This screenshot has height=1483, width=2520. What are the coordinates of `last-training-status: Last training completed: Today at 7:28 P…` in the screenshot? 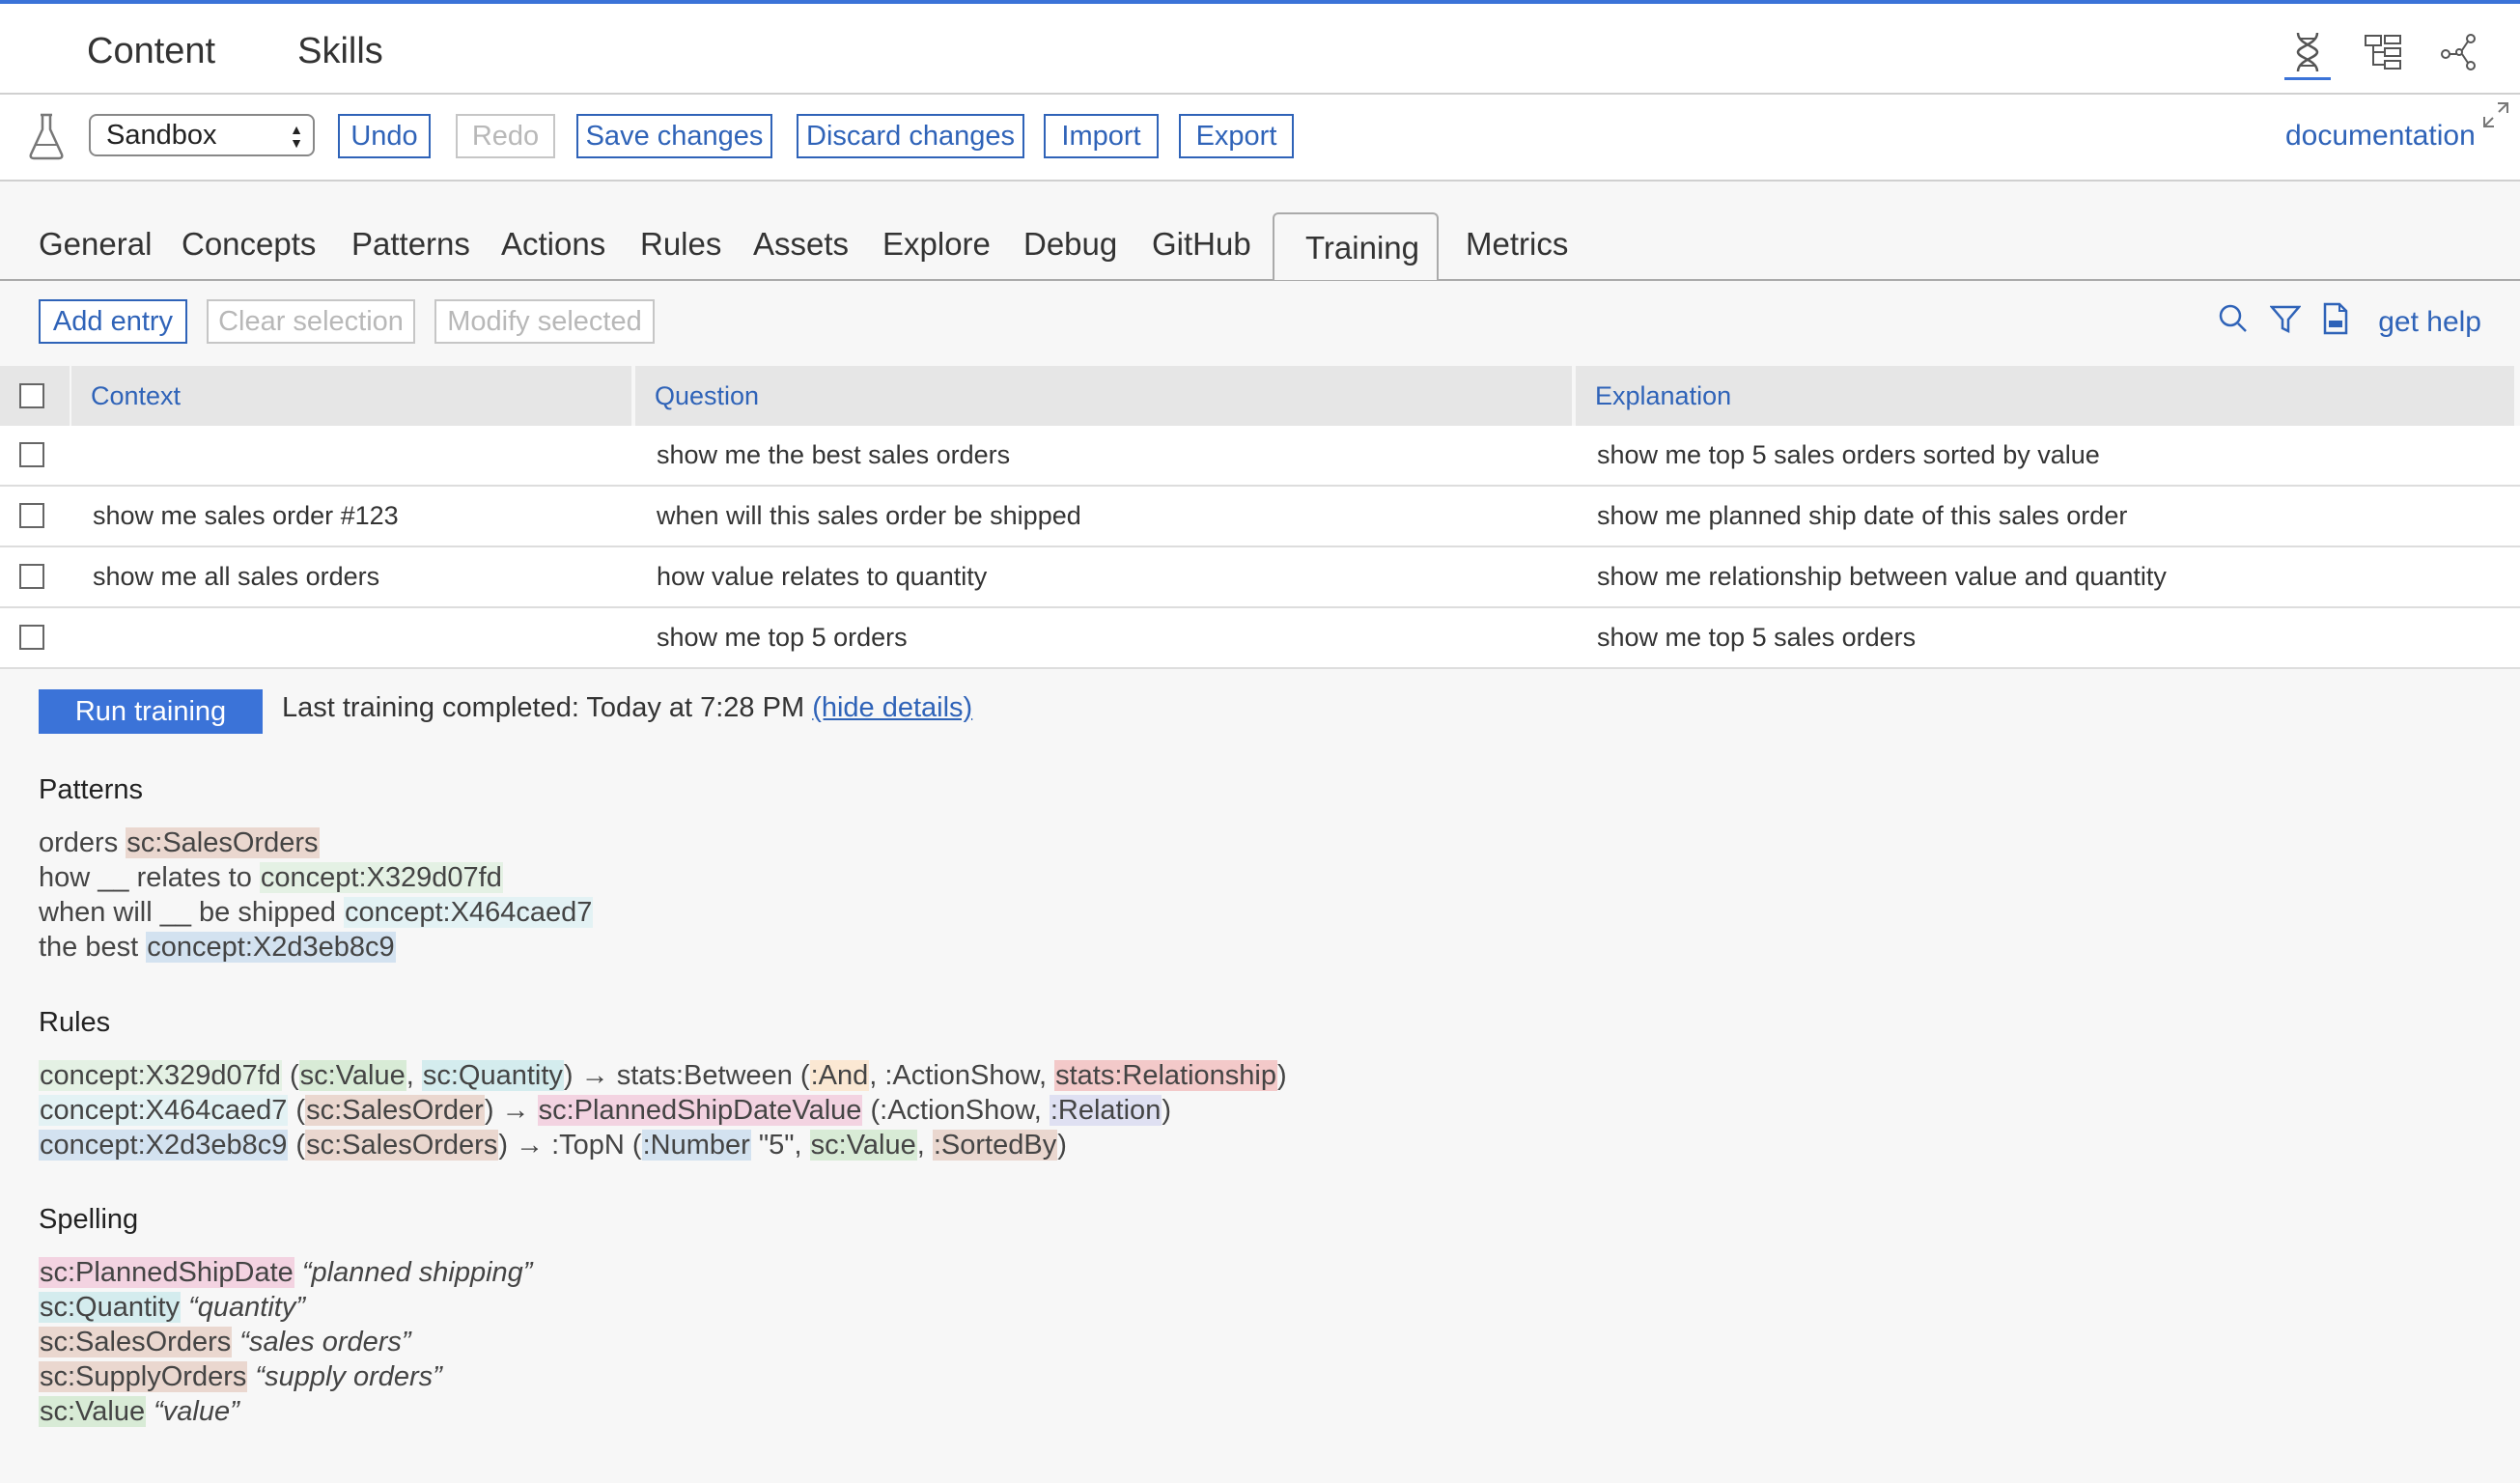 It's located at (627, 708).